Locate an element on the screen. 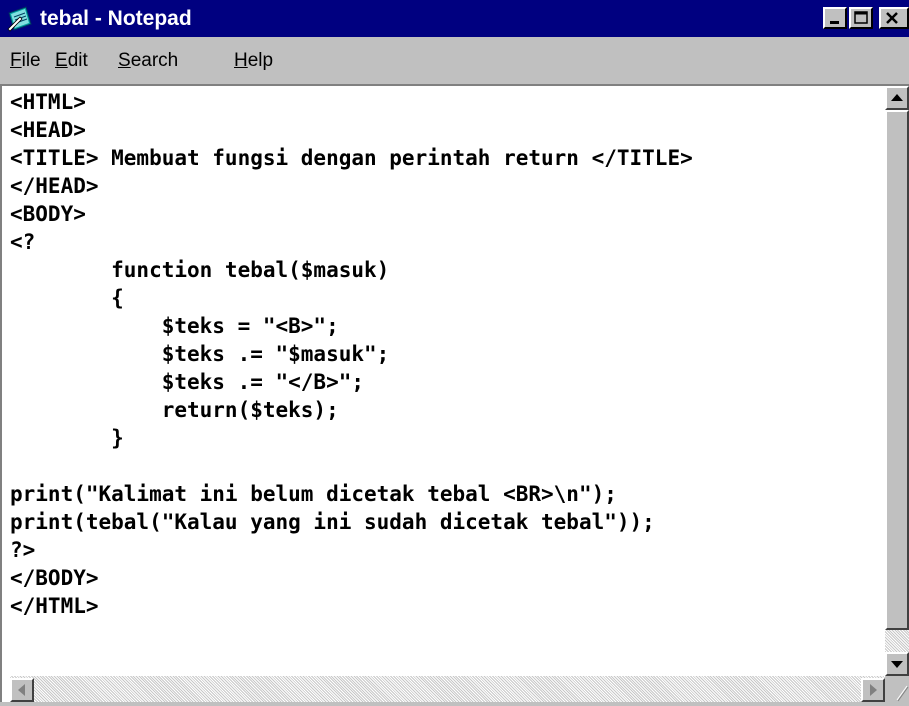  code-line: </HEAD> is located at coordinates (54, 186).